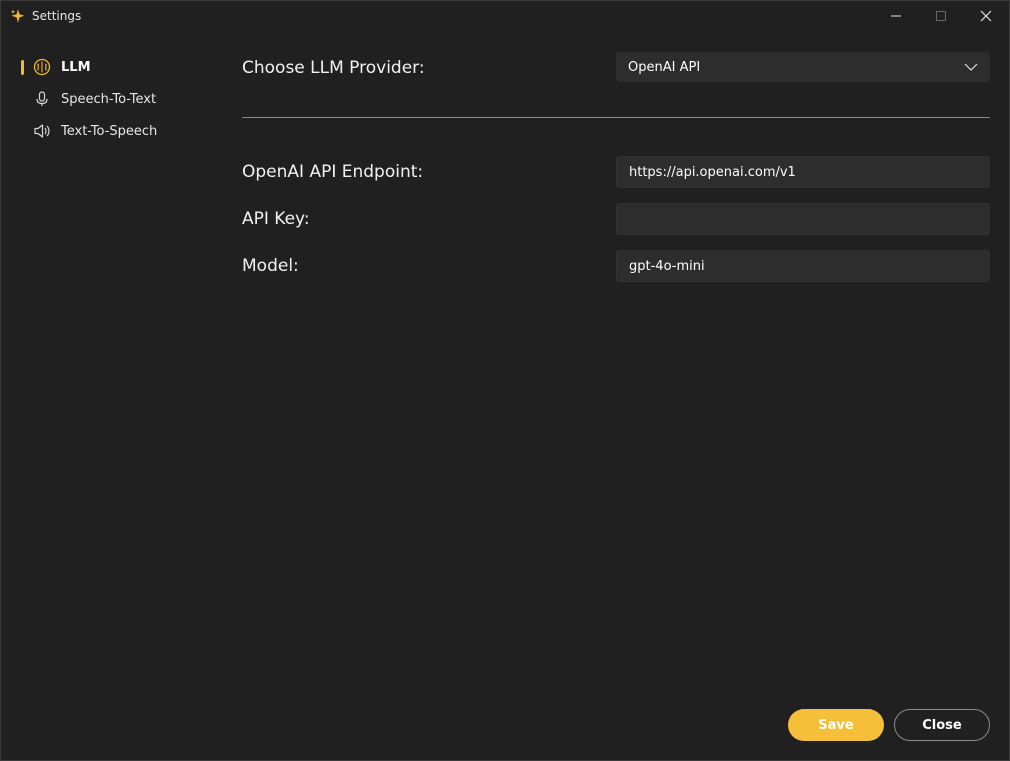 This screenshot has height=761, width=1010. What do you see at coordinates (803, 172) in the screenshot?
I see `endpoint-input` at bounding box center [803, 172].